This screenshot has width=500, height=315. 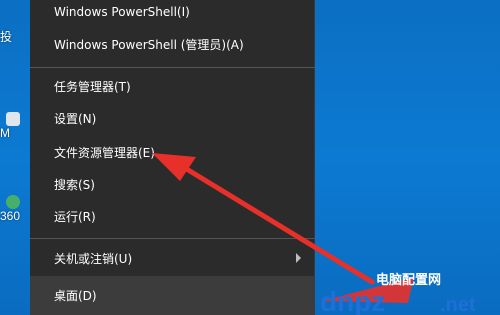 I want to click on watermark-domain: .net, so click(x=458, y=304).